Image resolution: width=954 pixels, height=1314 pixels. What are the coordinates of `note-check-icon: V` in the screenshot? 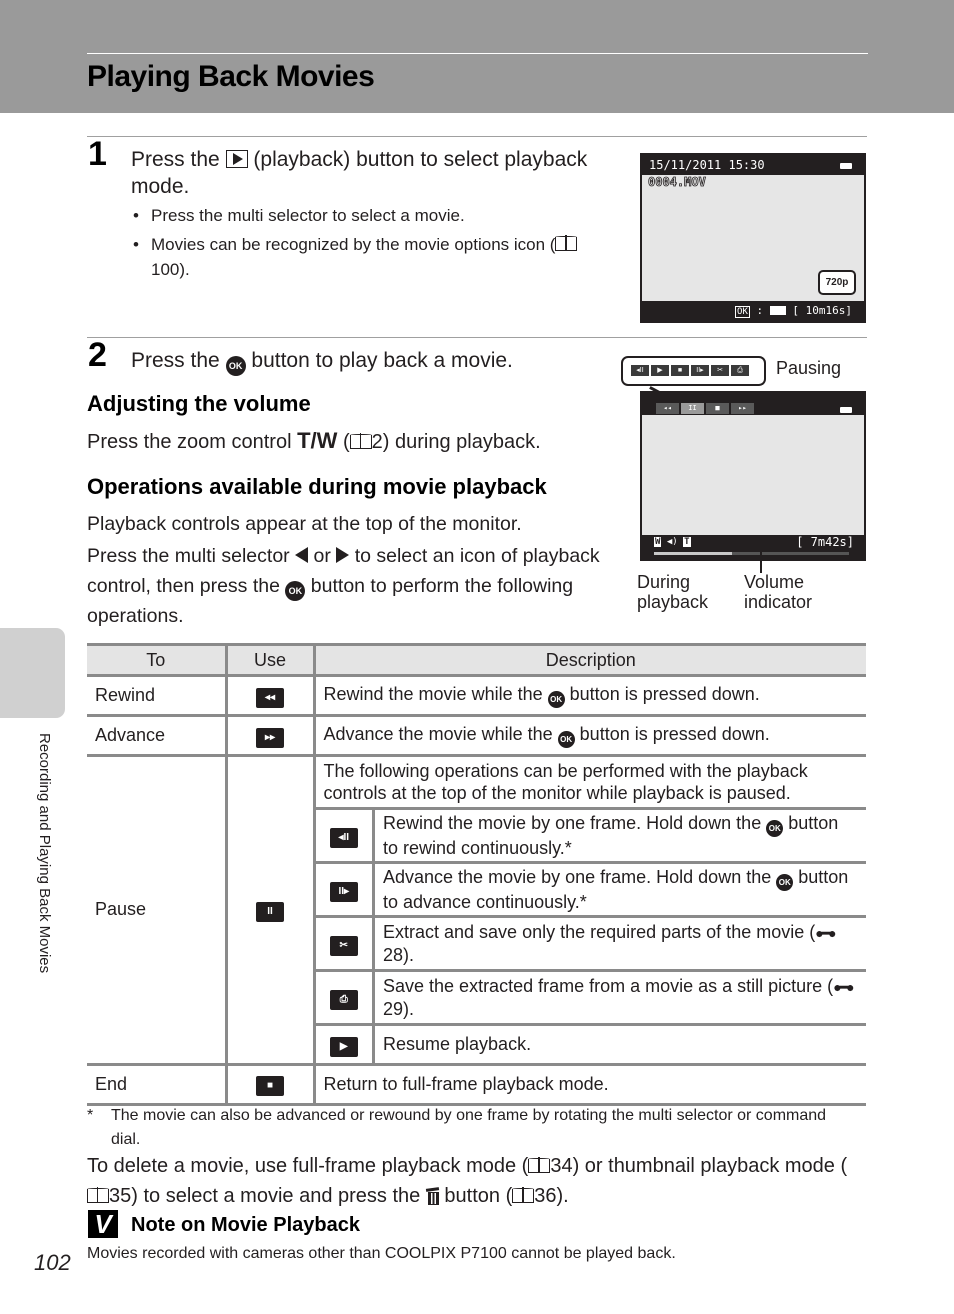 It's located at (103, 1224).